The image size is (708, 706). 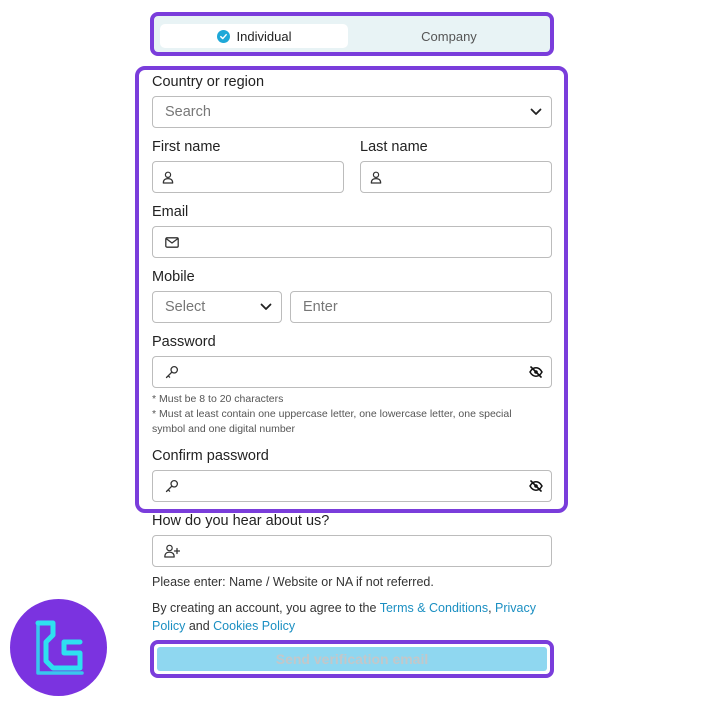 What do you see at coordinates (184, 342) in the screenshot?
I see `password-label: Password` at bounding box center [184, 342].